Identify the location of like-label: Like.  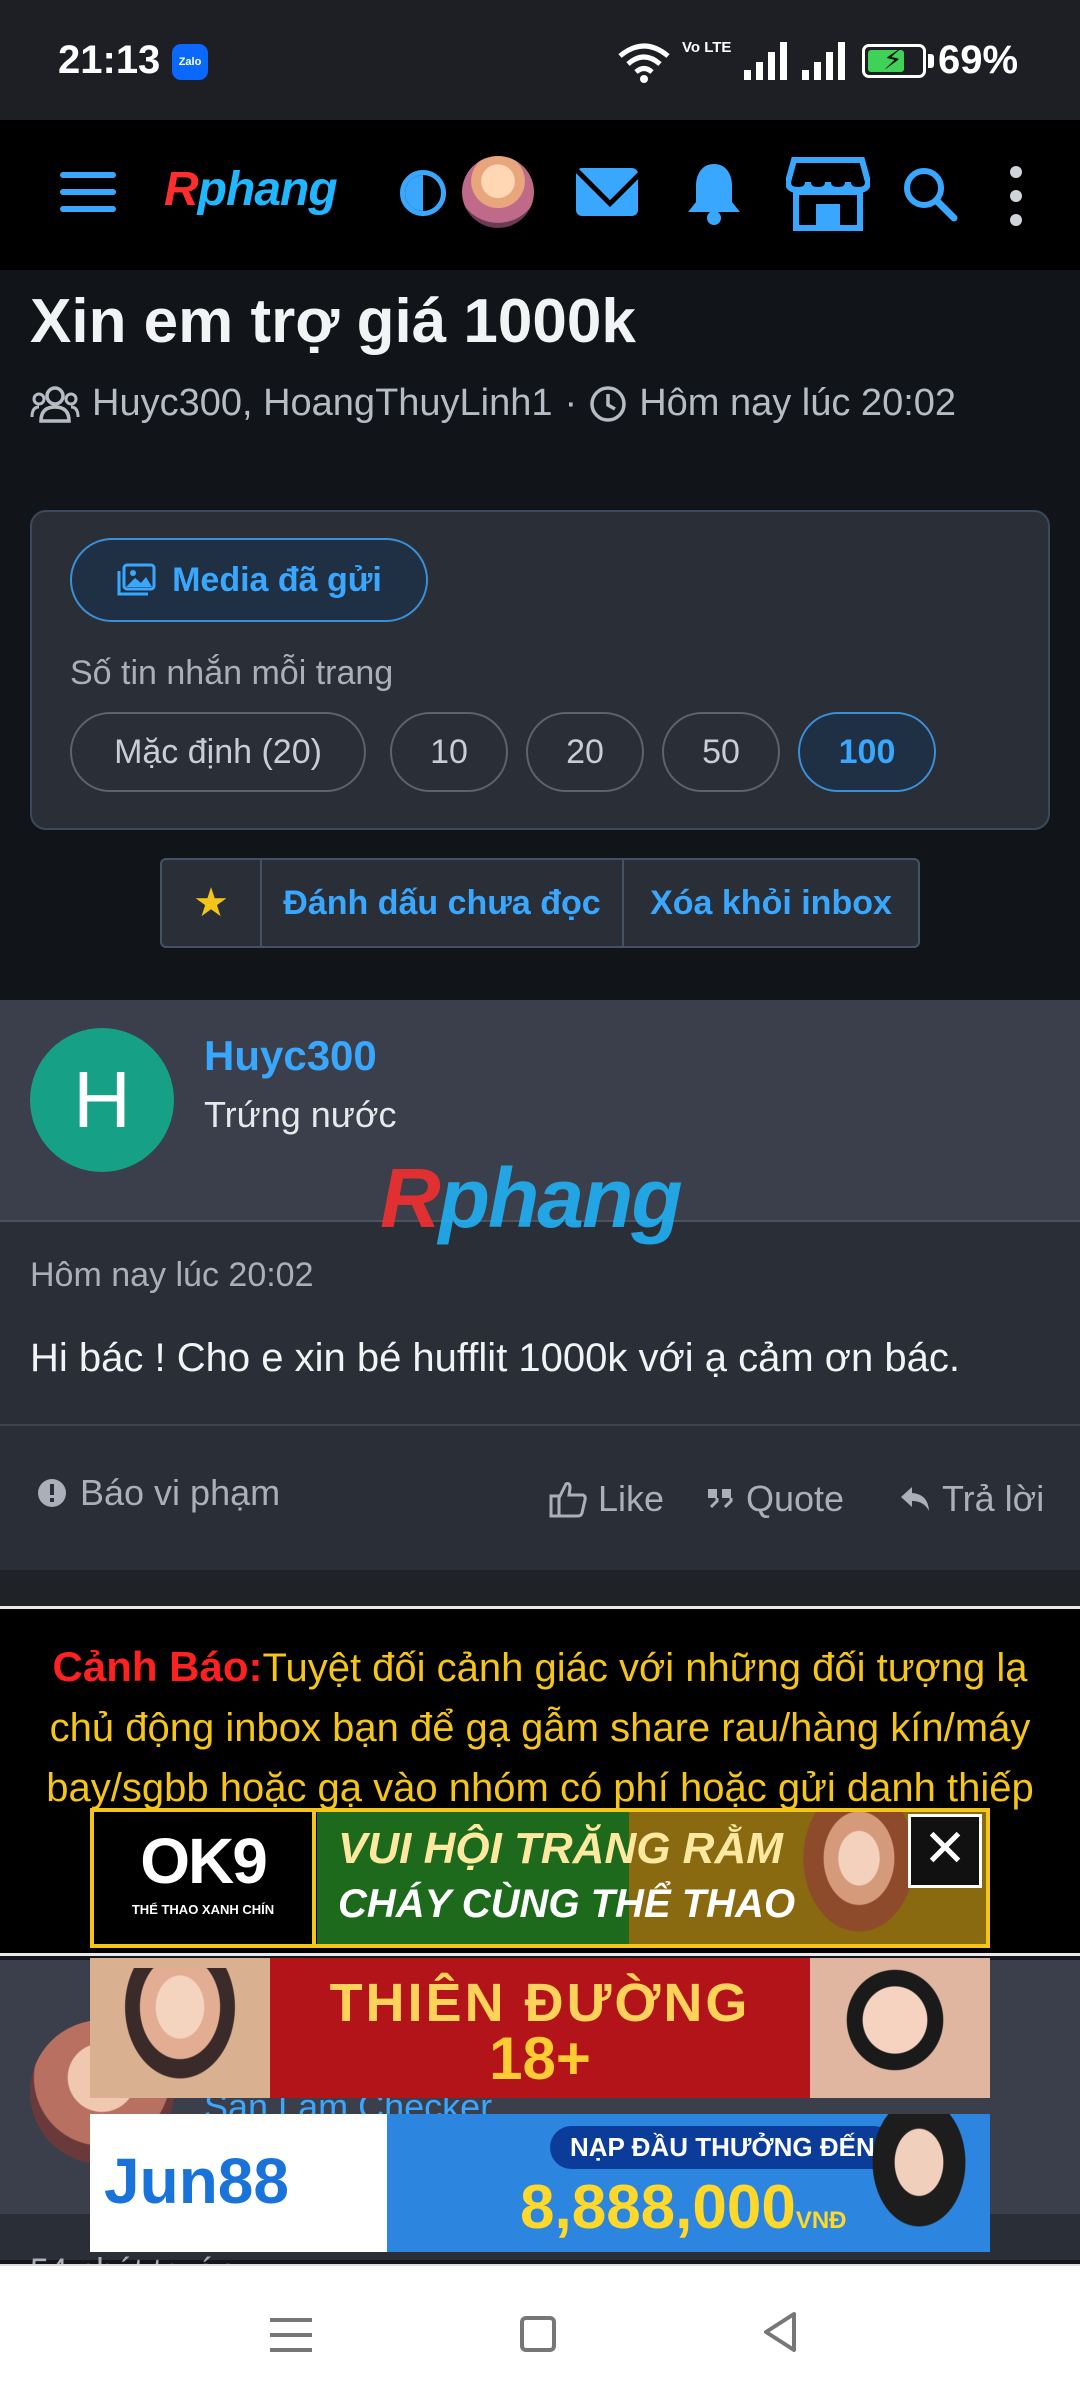
(631, 1498).